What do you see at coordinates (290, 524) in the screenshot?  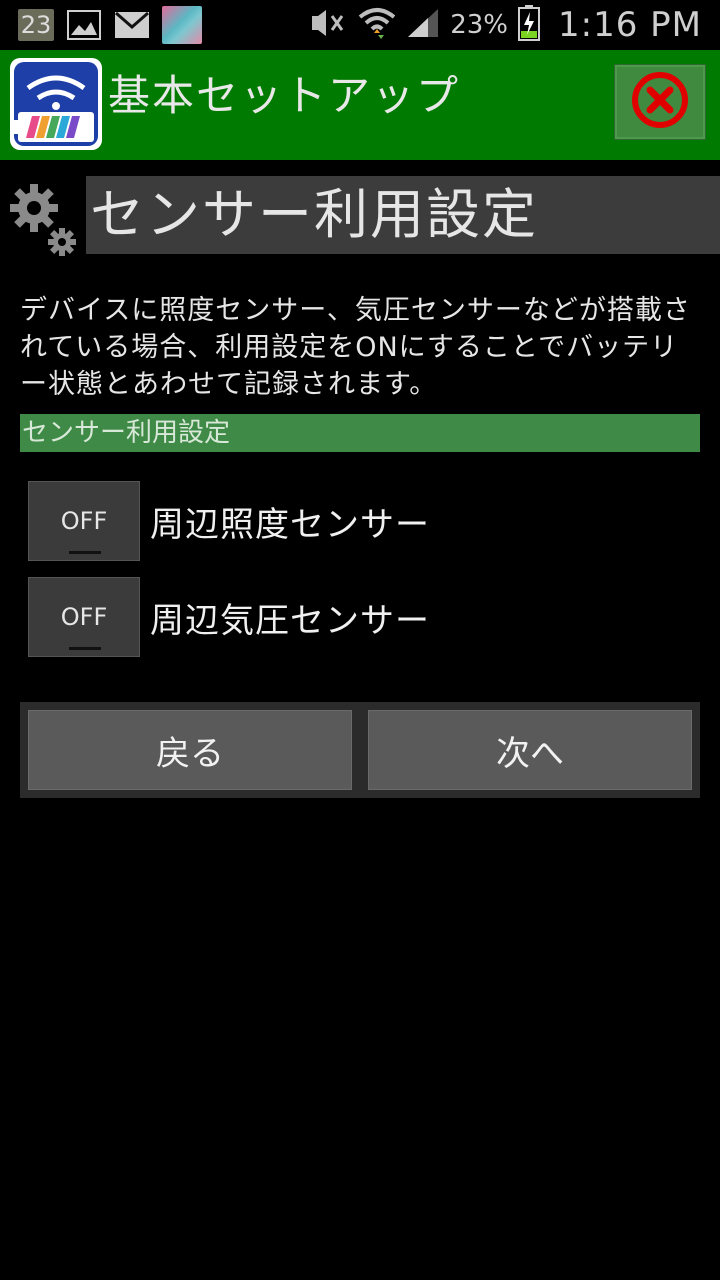 I see `ambient-light-sensor-label: 周辺照度センサー` at bounding box center [290, 524].